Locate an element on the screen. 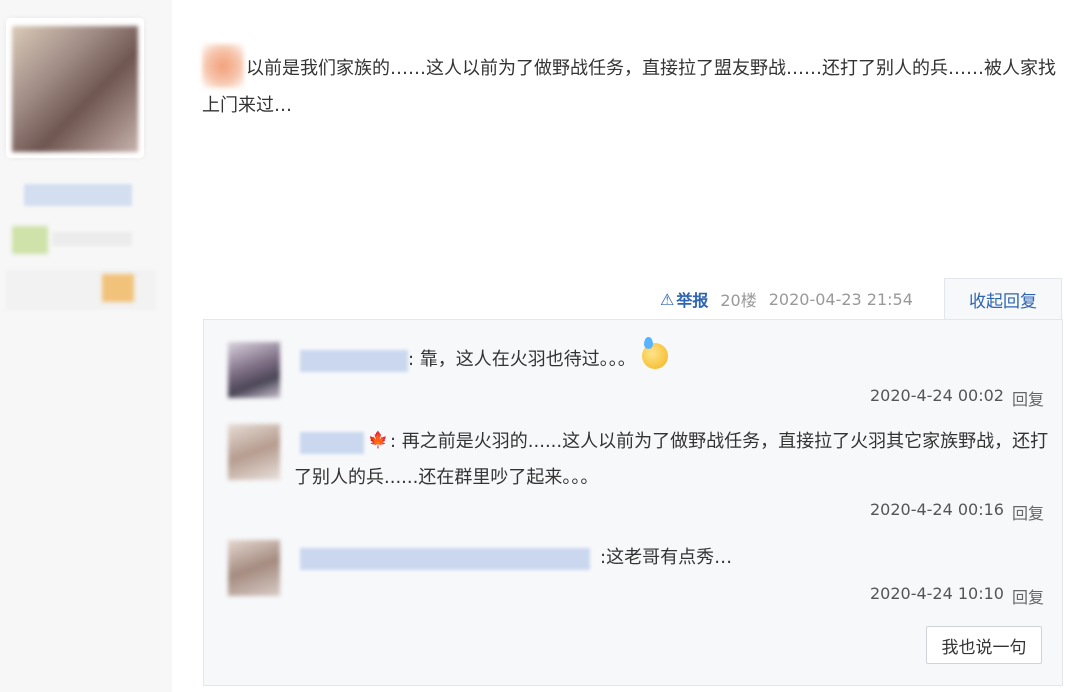 Image resolution: width=1085 pixels, height=692 pixels. reply-meta: 2020-4-24 10:10 回复 is located at coordinates (957, 596).